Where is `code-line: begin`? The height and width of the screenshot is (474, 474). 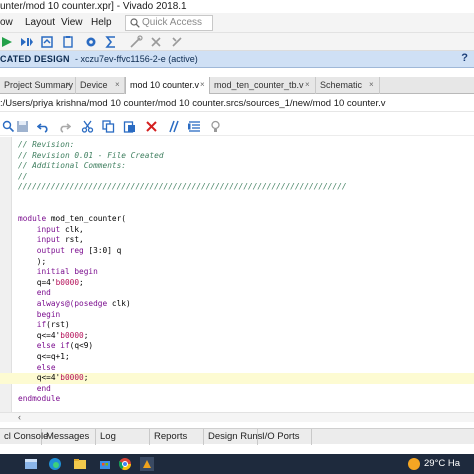
code-line: begin is located at coordinates (237, 315).